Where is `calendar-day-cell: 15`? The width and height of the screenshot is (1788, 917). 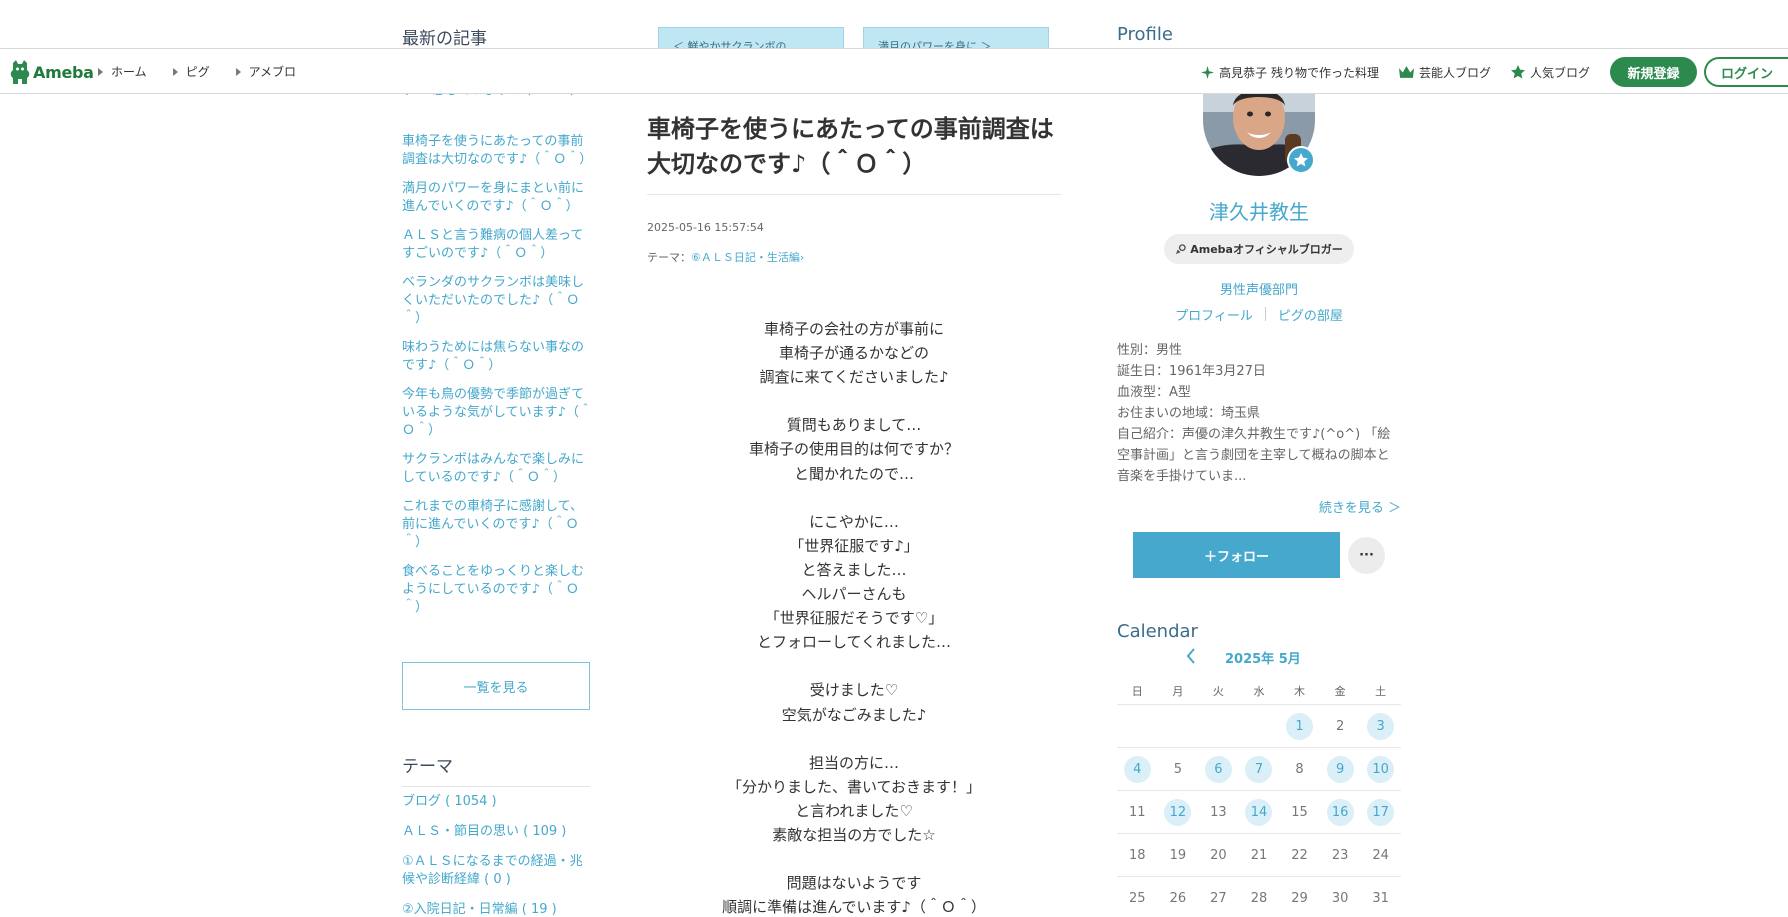 calendar-day-cell: 15 is located at coordinates (1299, 812).